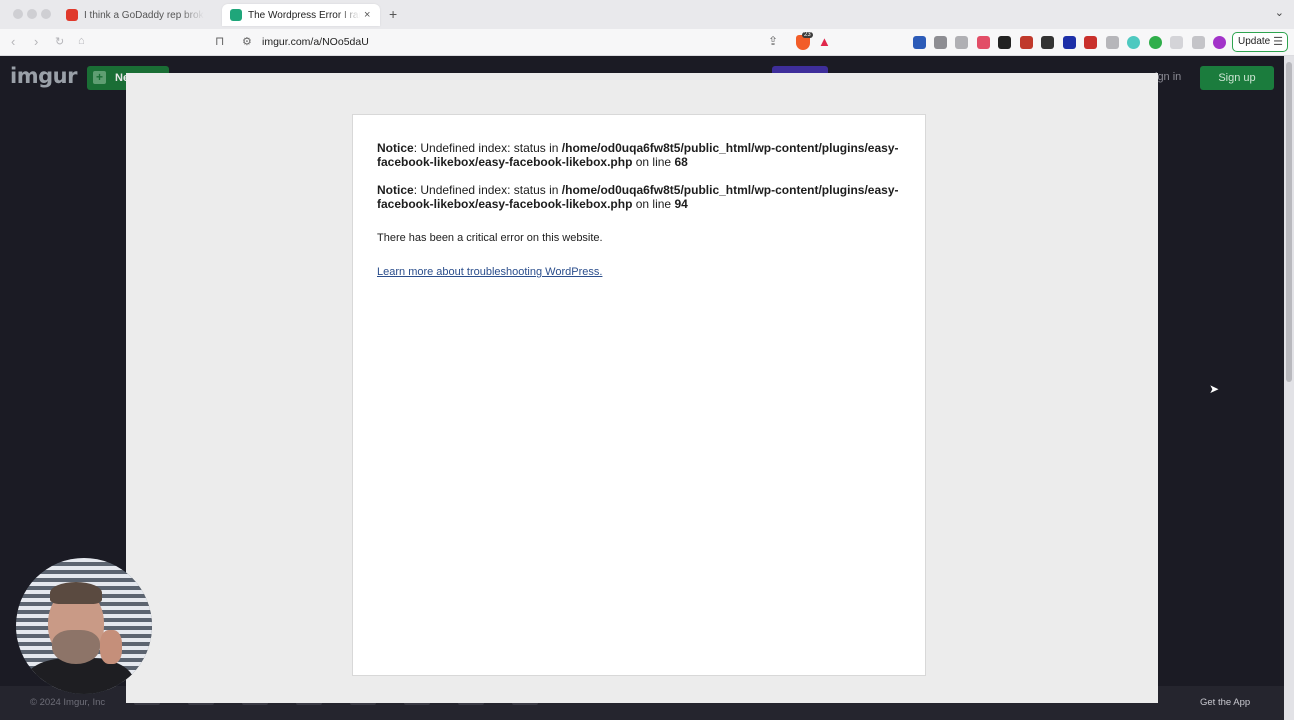 This screenshot has width=1294, height=720. What do you see at coordinates (824, 41) in the screenshot?
I see `brave-rewards-icon: ▲` at bounding box center [824, 41].